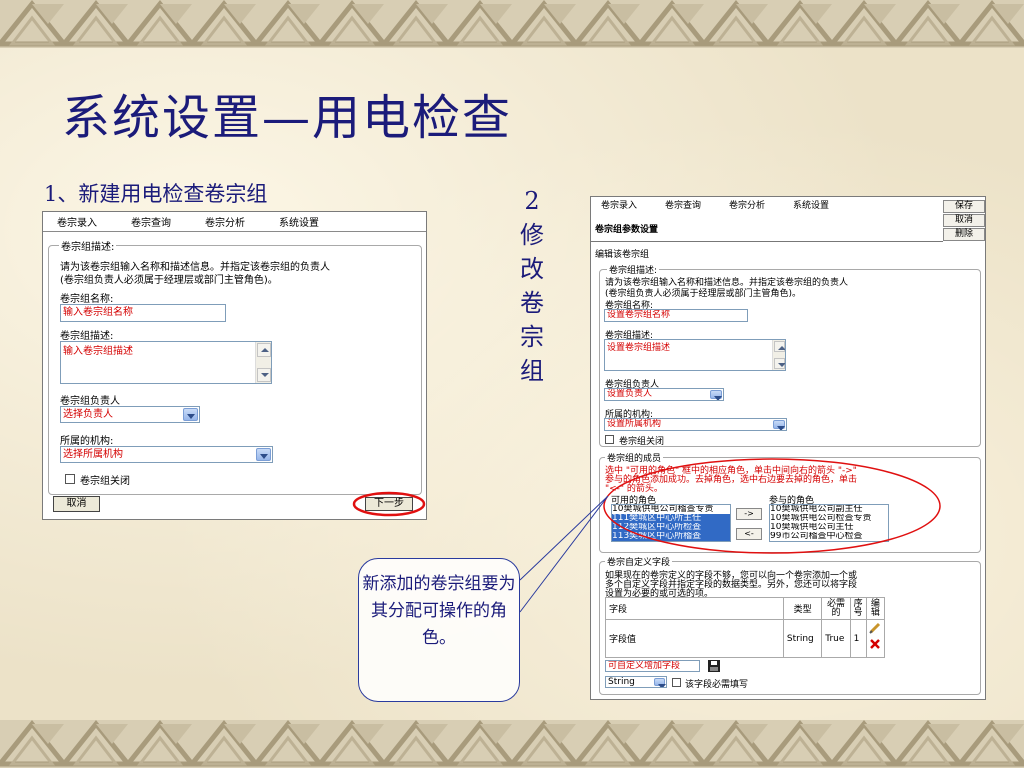 The image size is (1024, 768). What do you see at coordinates (767, 241) in the screenshot?
I see `header-divider` at bounding box center [767, 241].